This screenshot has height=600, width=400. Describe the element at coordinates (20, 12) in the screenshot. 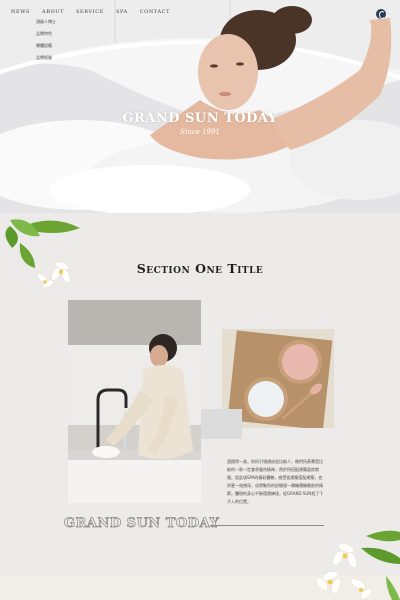

I see `nav-news: NEWS` at that location.